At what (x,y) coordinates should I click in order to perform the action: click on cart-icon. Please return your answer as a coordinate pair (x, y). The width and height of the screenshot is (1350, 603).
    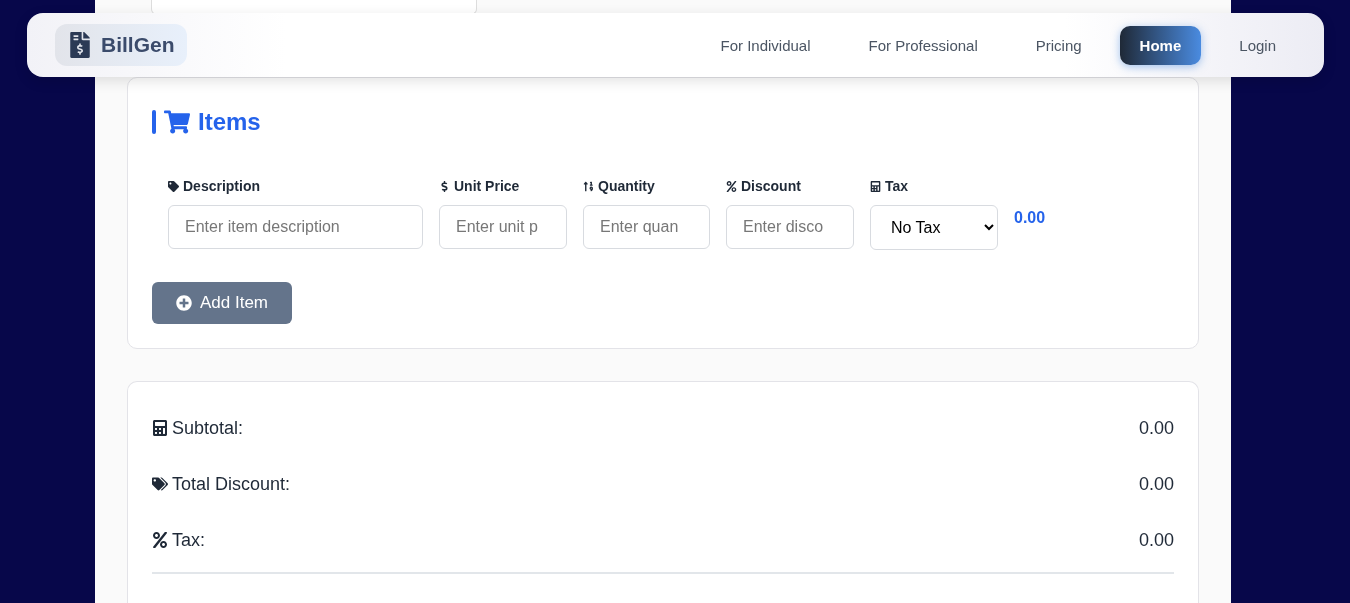
    Looking at the image, I should click on (177, 122).